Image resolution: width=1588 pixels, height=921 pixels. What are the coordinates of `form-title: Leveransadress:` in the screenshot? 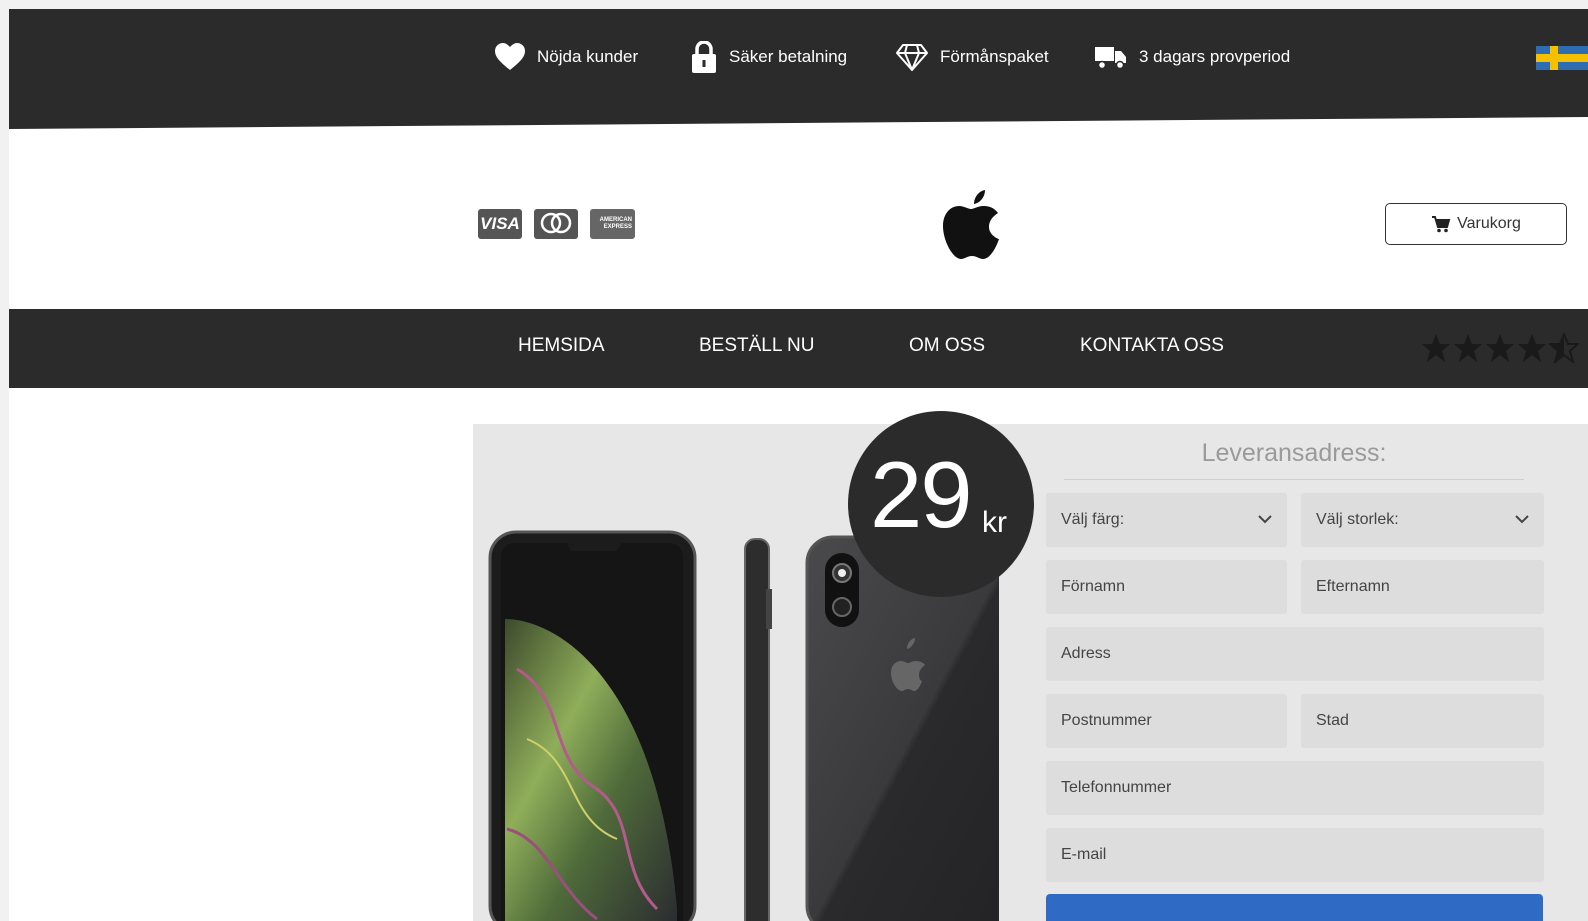 It's located at (1294, 453).